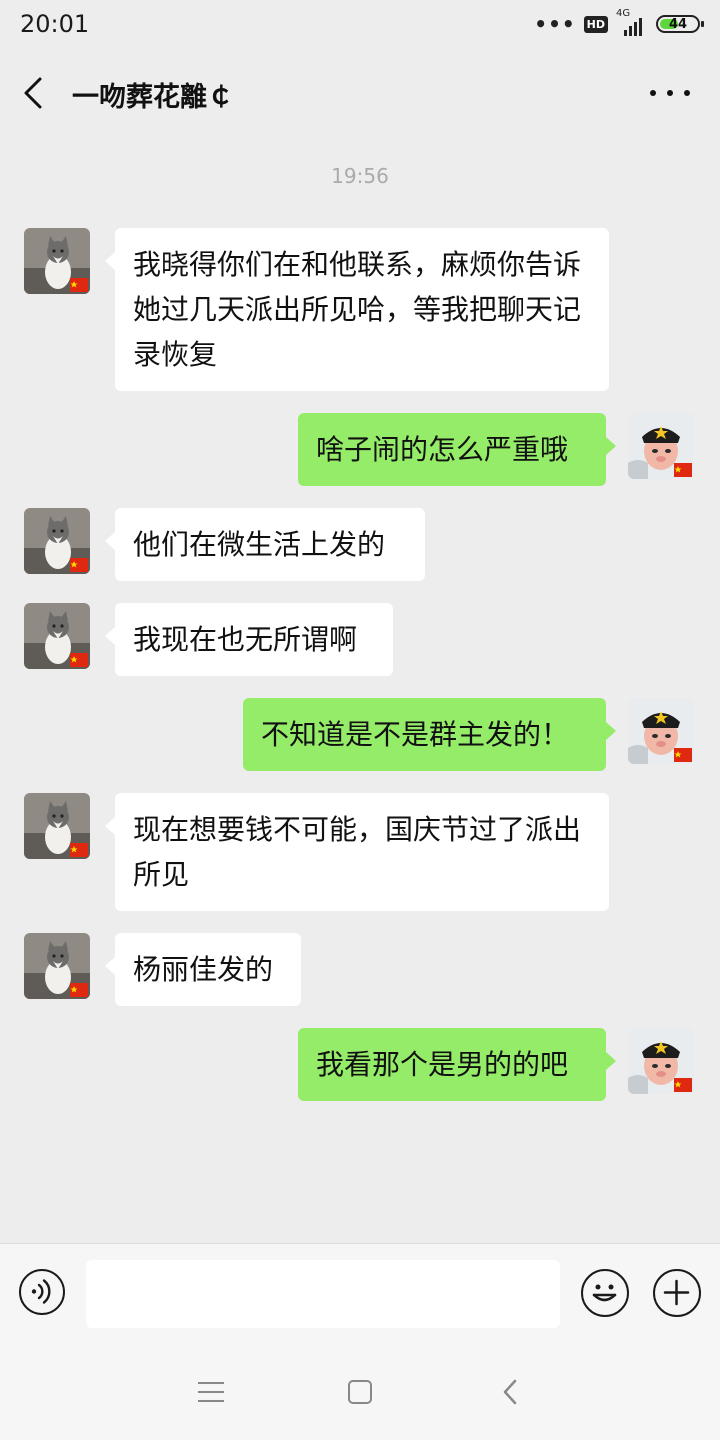  What do you see at coordinates (211, 1392) in the screenshot?
I see `recent-apps-button` at bounding box center [211, 1392].